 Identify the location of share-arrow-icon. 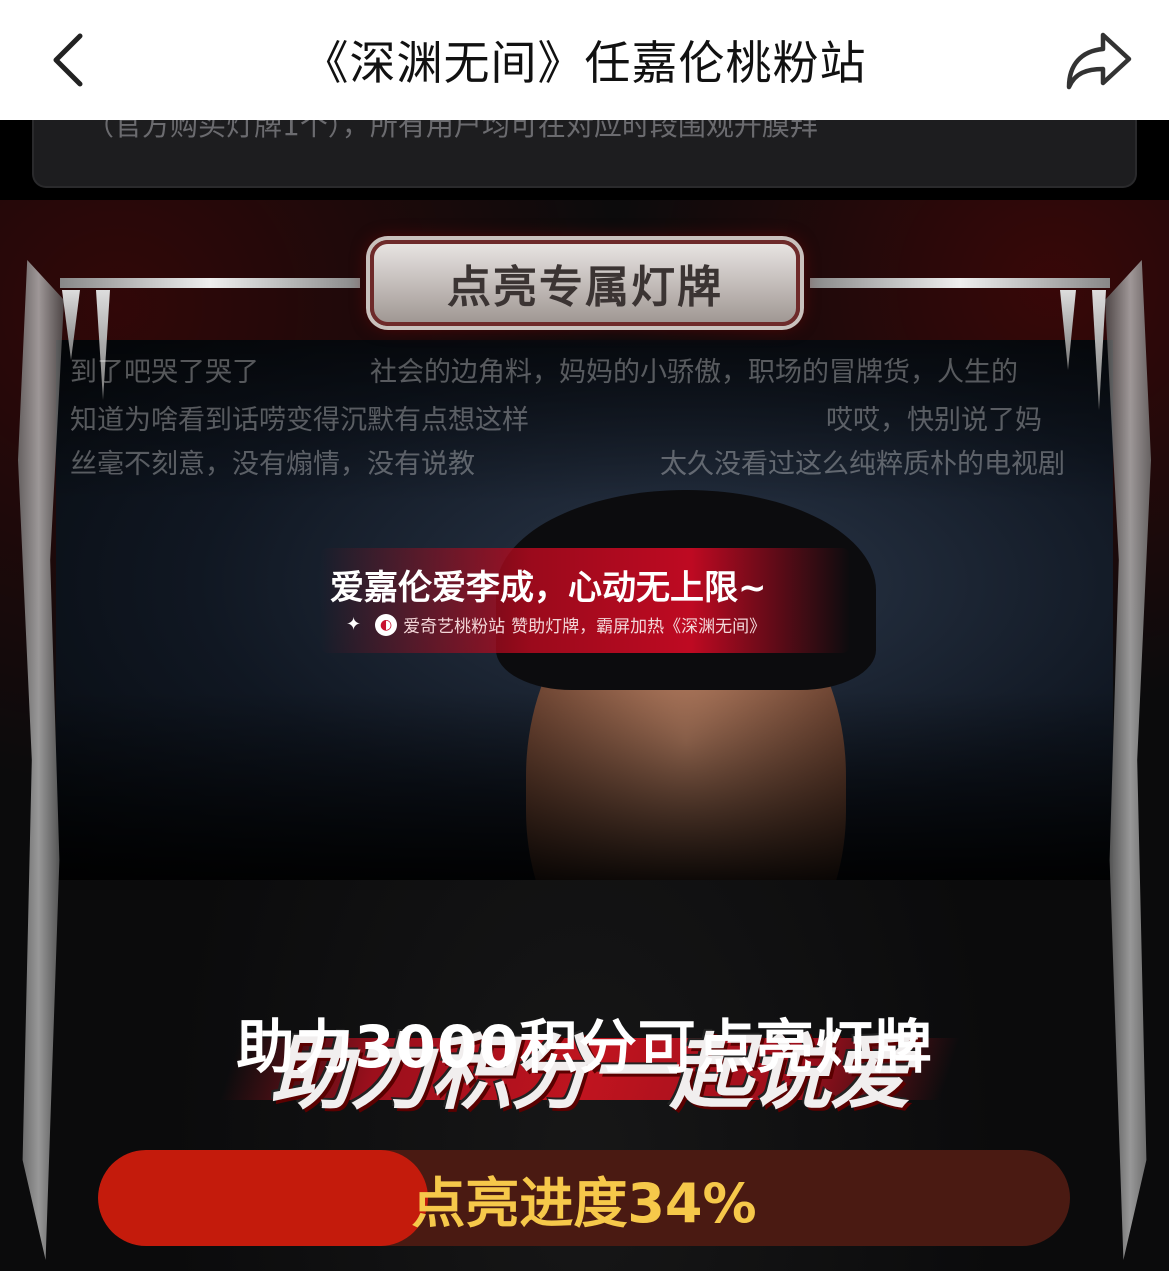
(1099, 61).